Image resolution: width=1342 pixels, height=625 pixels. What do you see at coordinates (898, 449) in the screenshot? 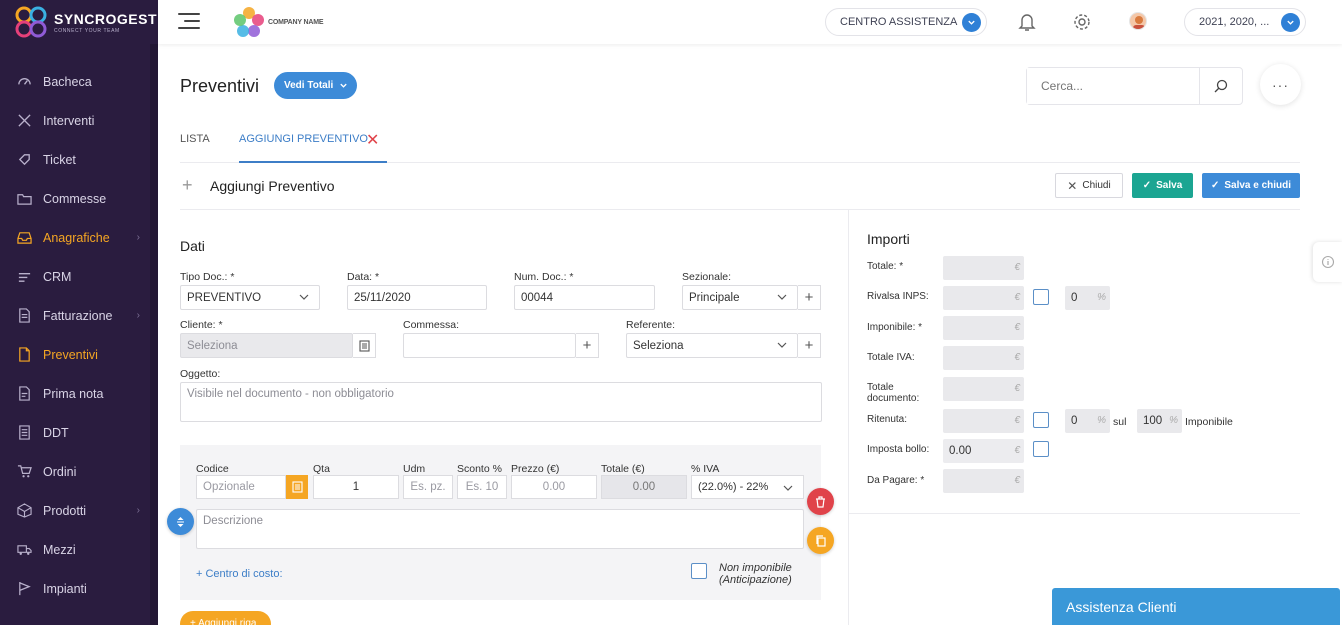
I see `imposta-bollo-label: Imposta bollo:` at bounding box center [898, 449].